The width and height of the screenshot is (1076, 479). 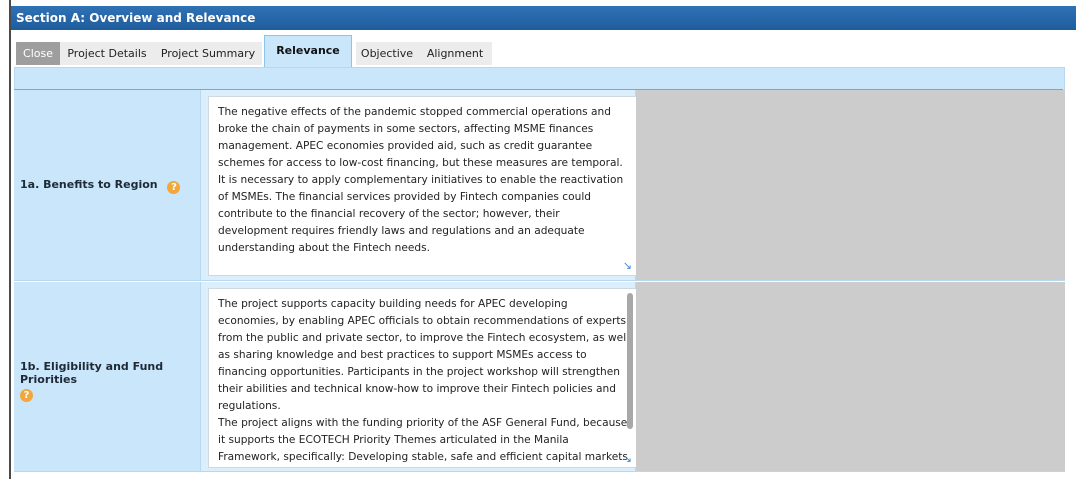 I want to click on tab-close: Close, so click(x=38, y=53).